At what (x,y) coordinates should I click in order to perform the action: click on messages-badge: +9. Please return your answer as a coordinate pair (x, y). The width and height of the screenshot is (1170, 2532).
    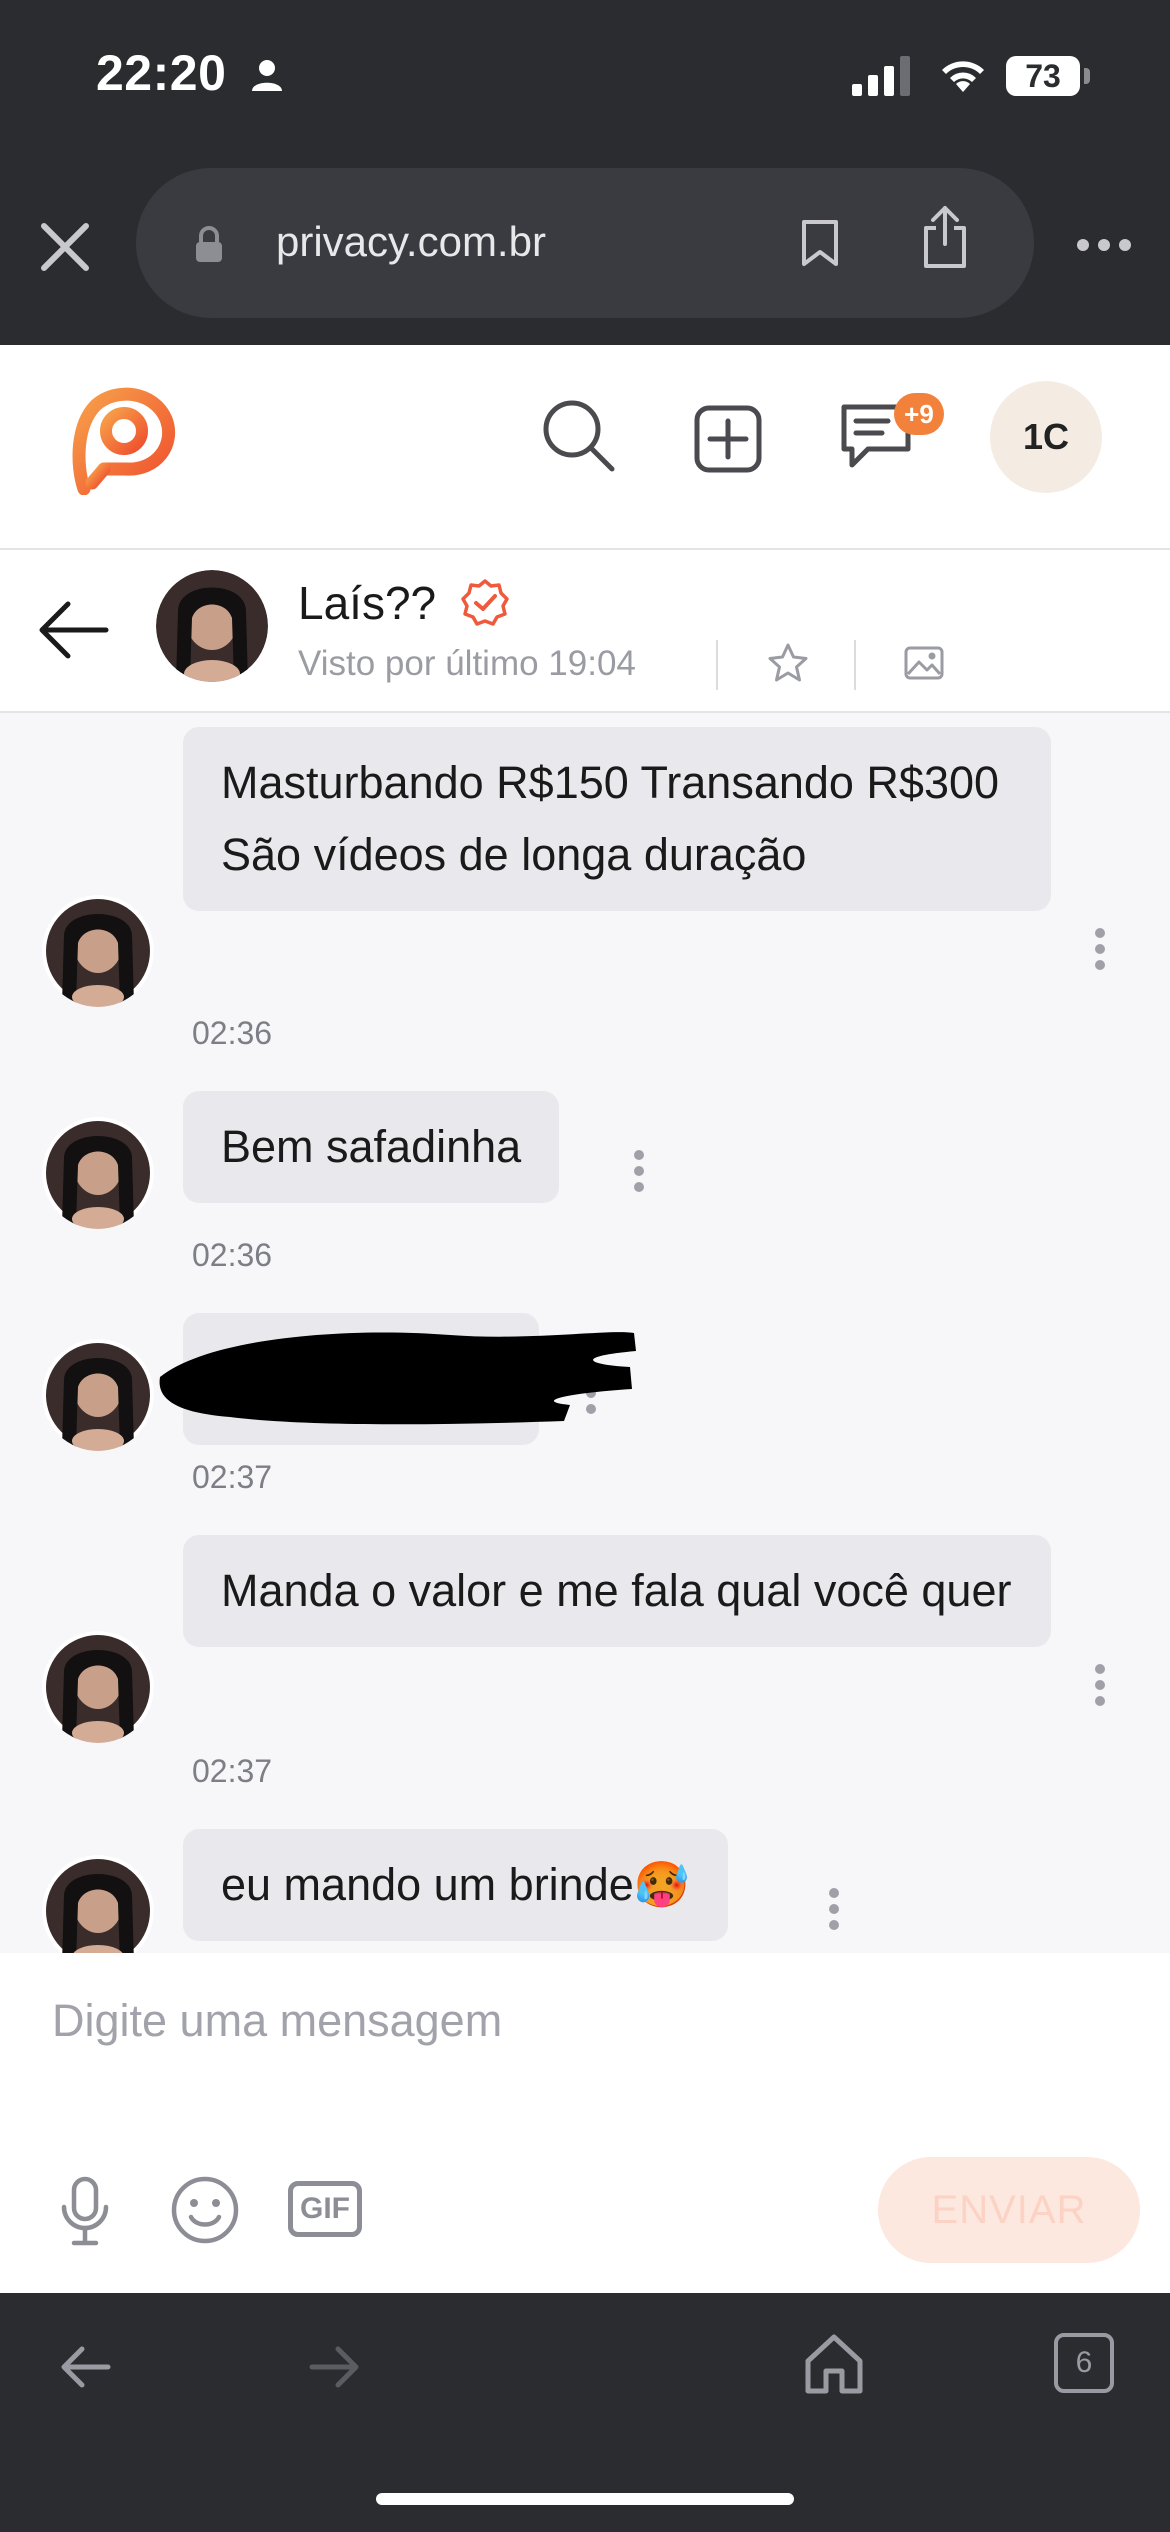
    Looking at the image, I should click on (919, 414).